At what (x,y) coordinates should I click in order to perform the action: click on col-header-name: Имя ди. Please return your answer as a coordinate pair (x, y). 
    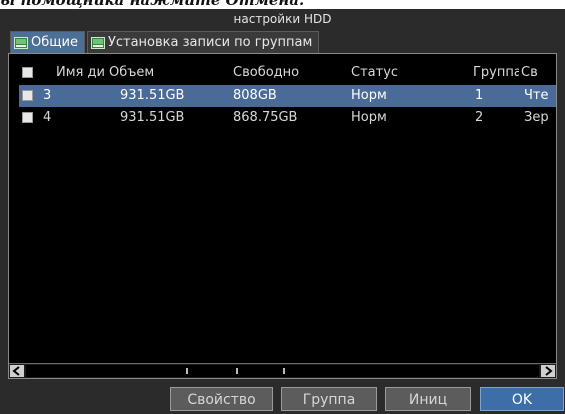
    Looking at the image, I should click on (80, 72).